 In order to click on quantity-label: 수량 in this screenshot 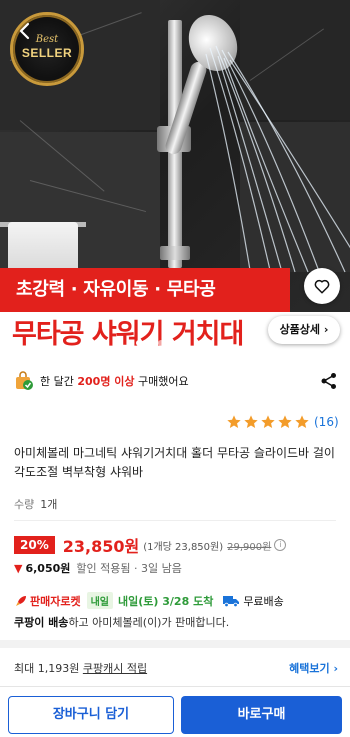, I will do `click(24, 504)`.